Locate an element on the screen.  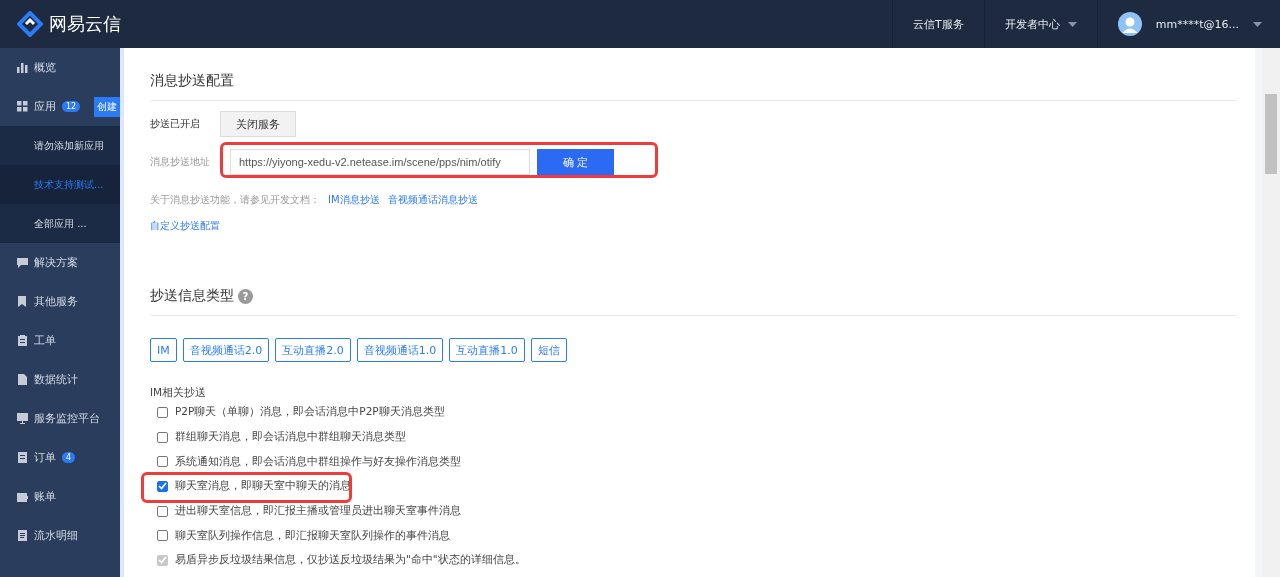
type-tag: 短信 is located at coordinates (548, 350).